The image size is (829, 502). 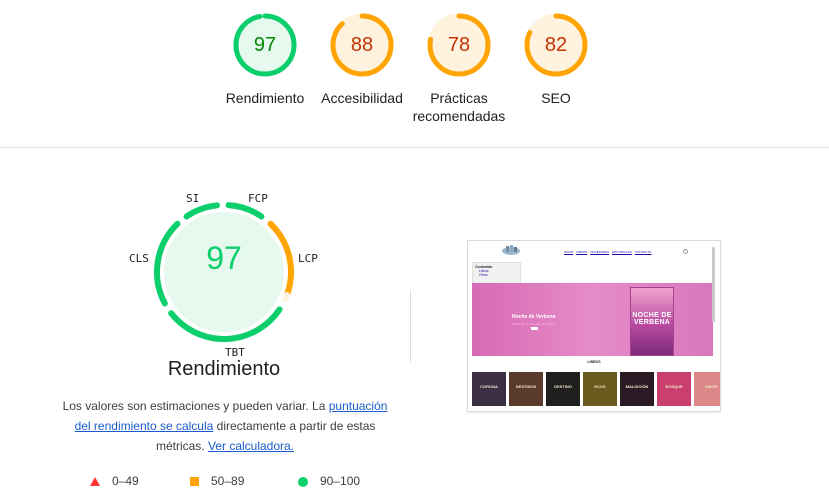 What do you see at coordinates (410, 326) in the screenshot?
I see `vertical-divider` at bounding box center [410, 326].